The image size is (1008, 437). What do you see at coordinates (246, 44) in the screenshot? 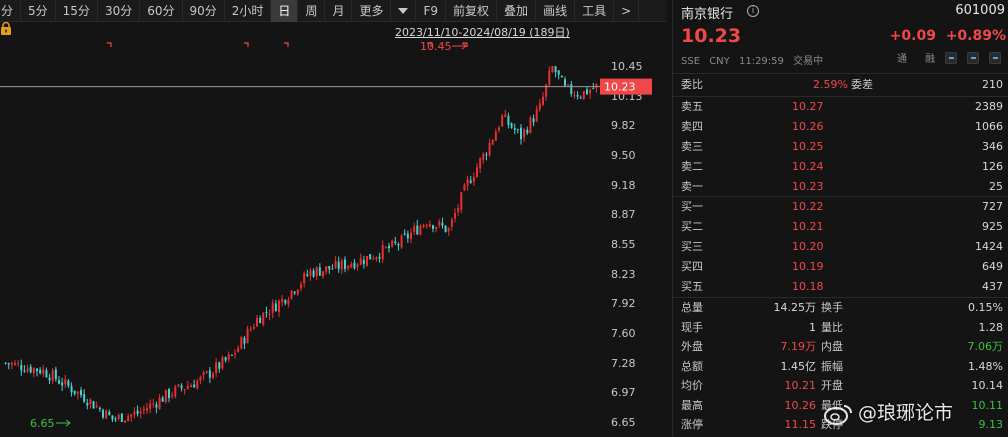
I see `event-flag-icon` at bounding box center [246, 44].